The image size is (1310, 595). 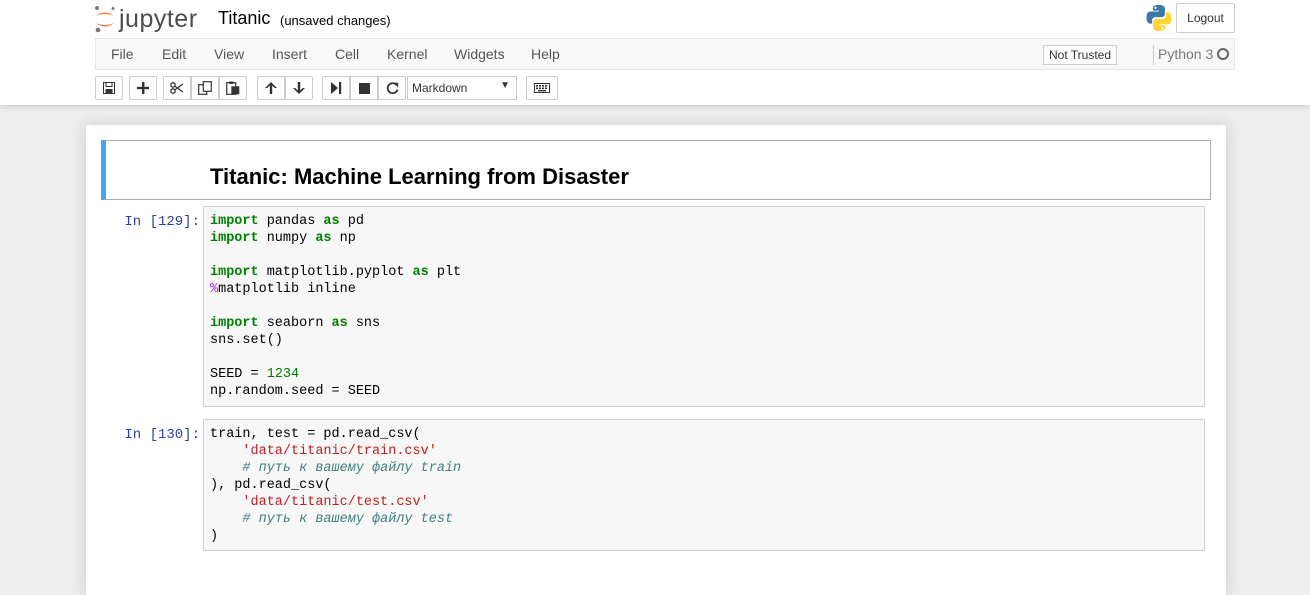 I want to click on kernel-separator, so click(x=1153, y=55).